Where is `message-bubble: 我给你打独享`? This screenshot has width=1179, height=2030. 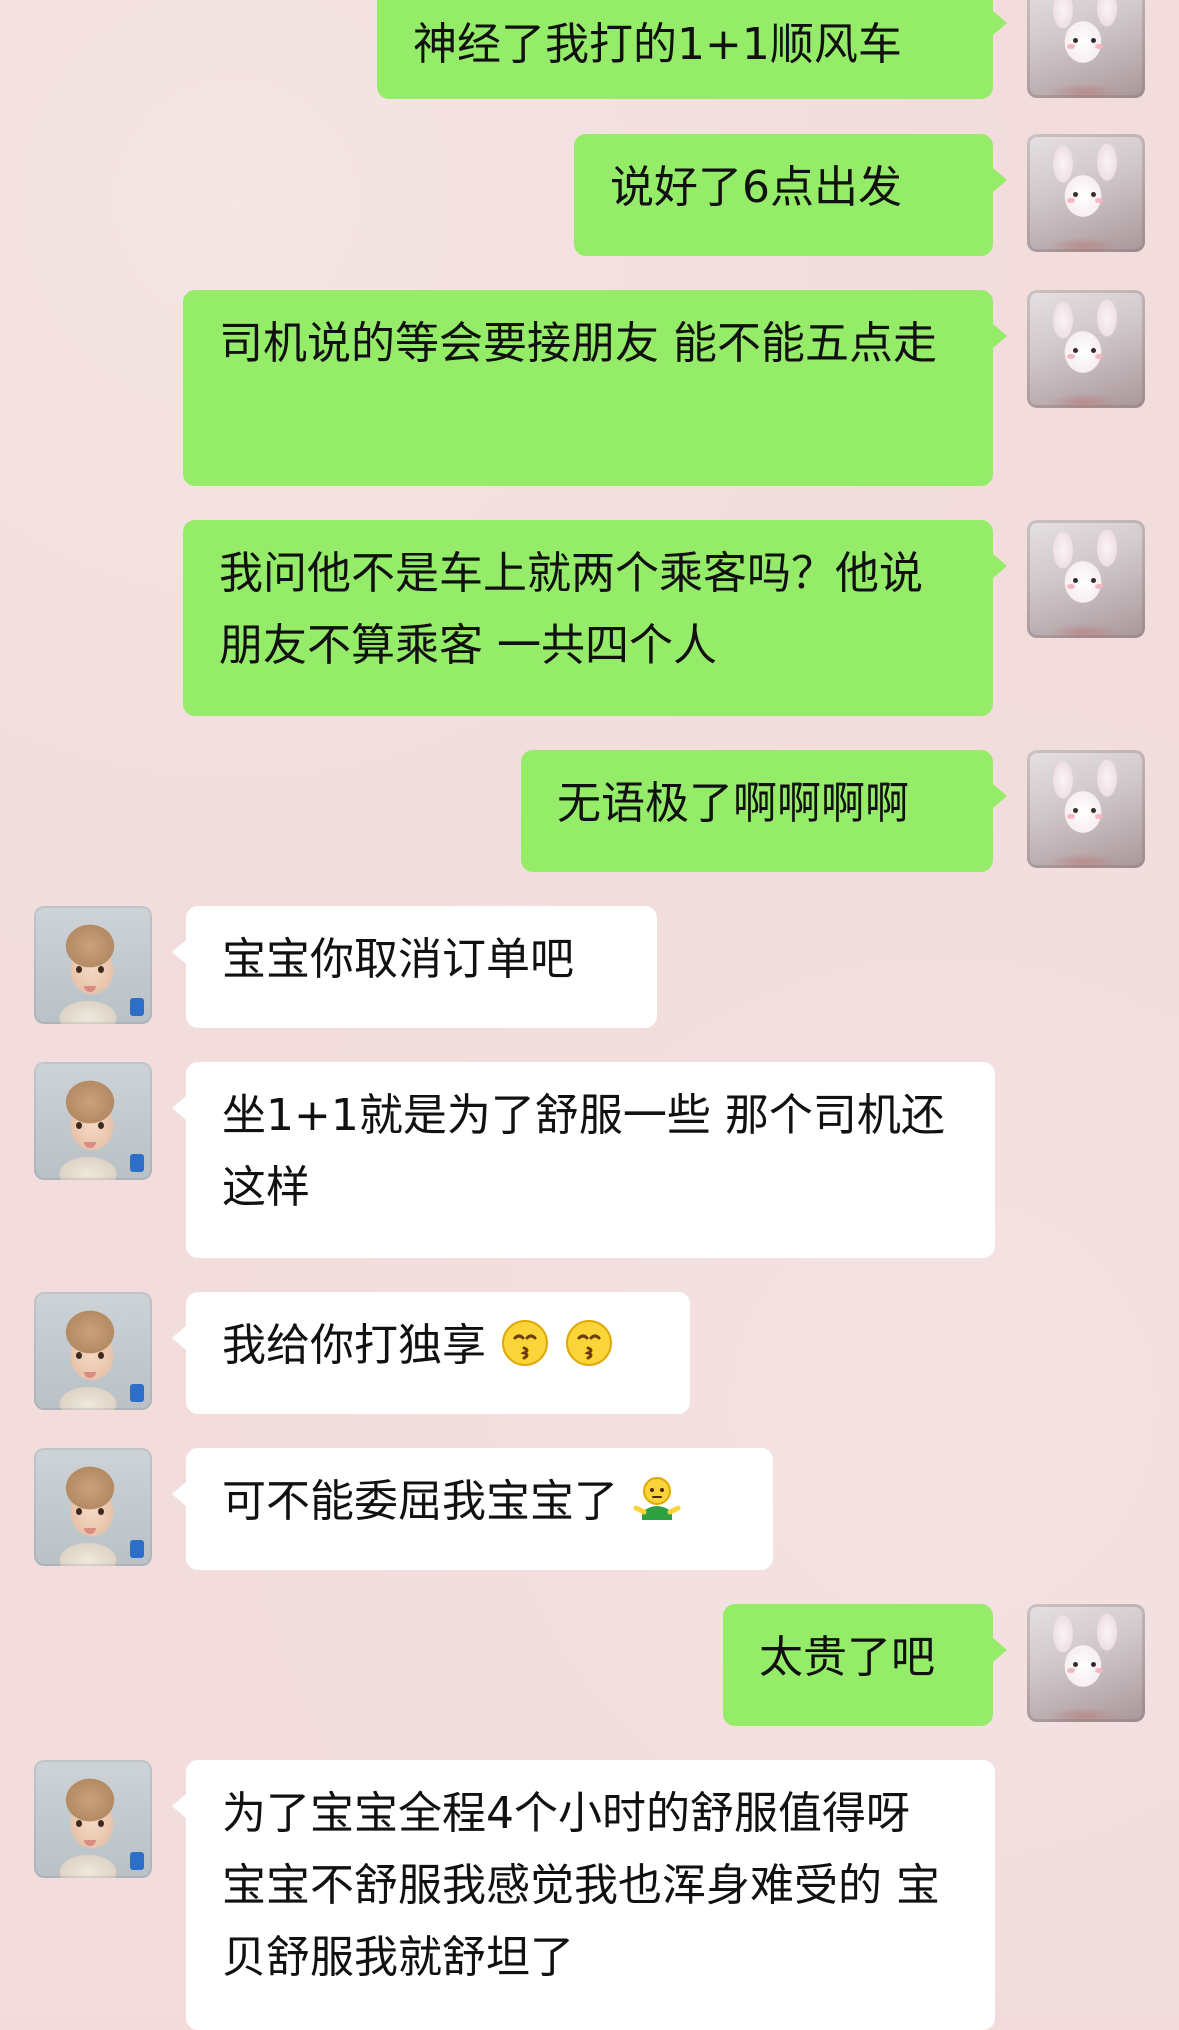
message-bubble: 我给你打独享 is located at coordinates (431, 1353).